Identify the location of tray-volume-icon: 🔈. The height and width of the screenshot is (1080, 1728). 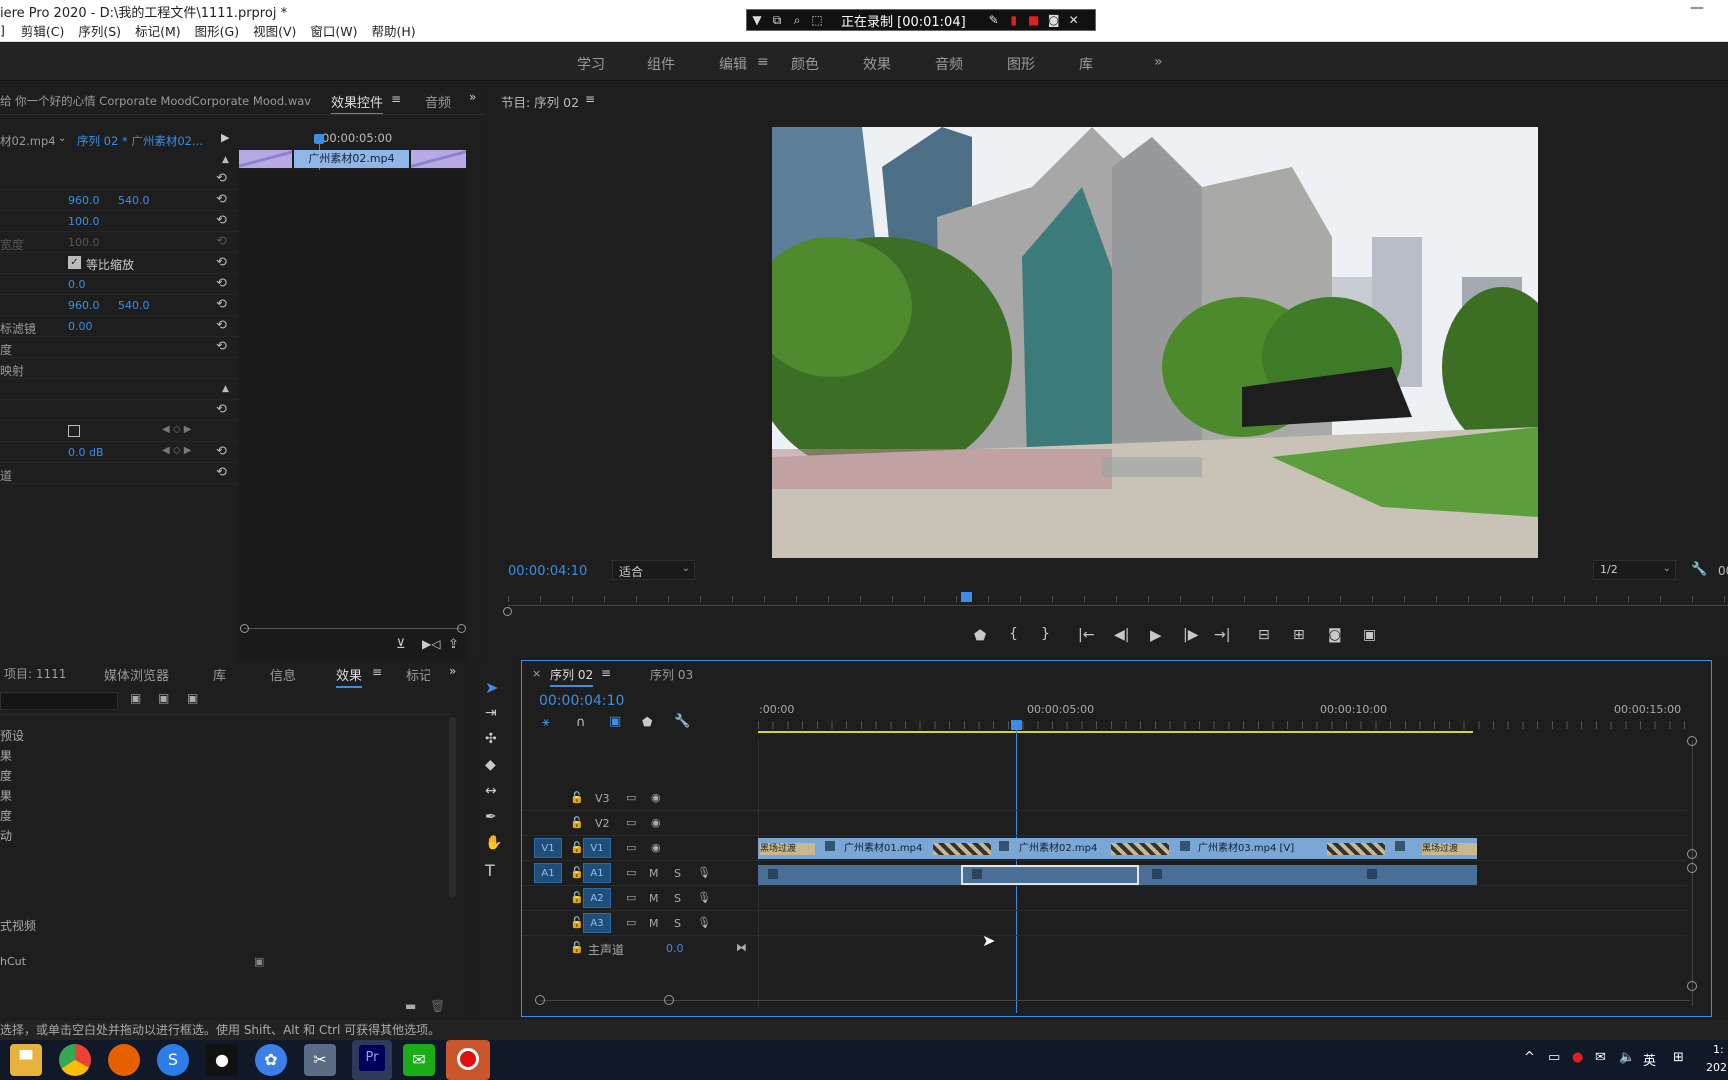
(1627, 1057).